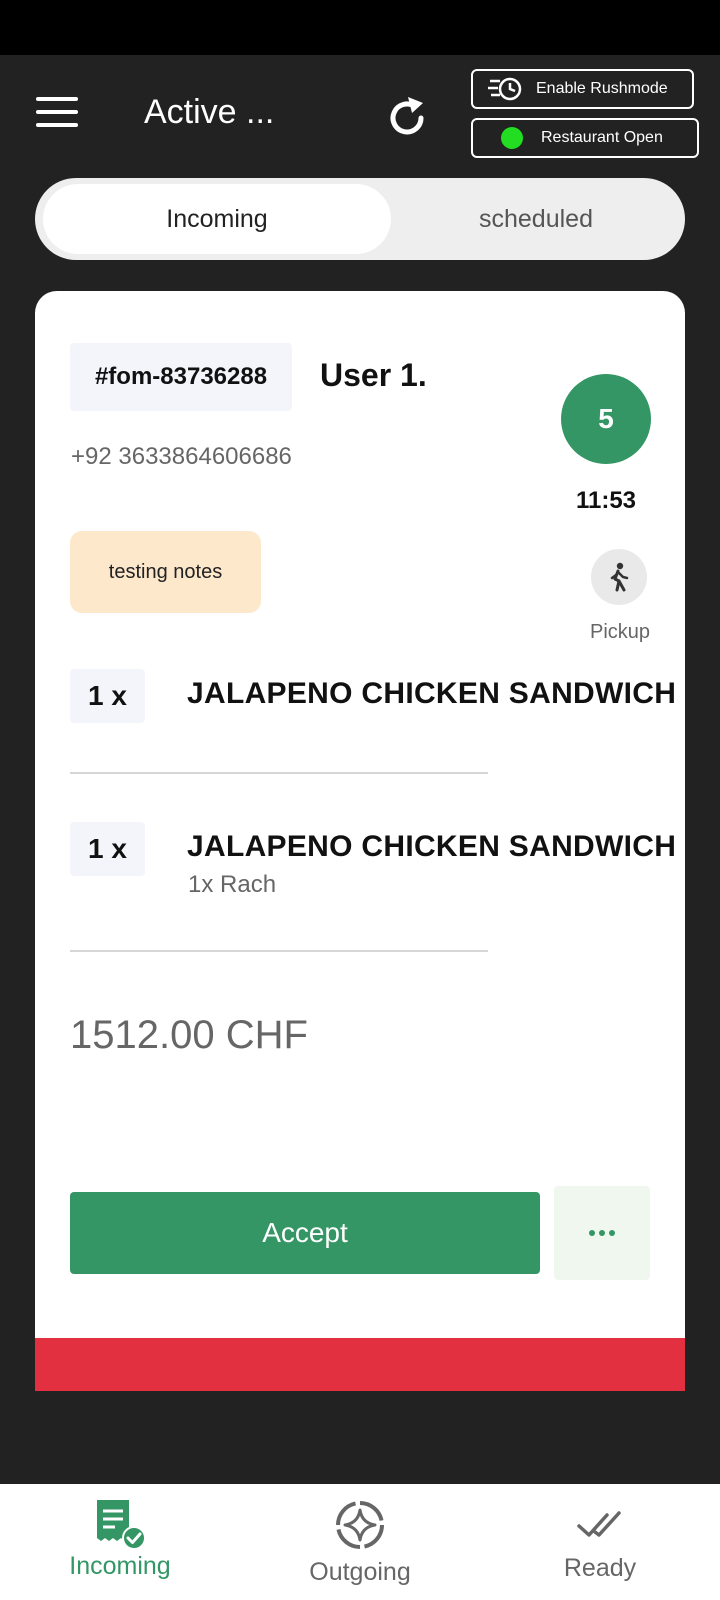 The height and width of the screenshot is (1600, 720). I want to click on customer-name: User 1., so click(373, 375).